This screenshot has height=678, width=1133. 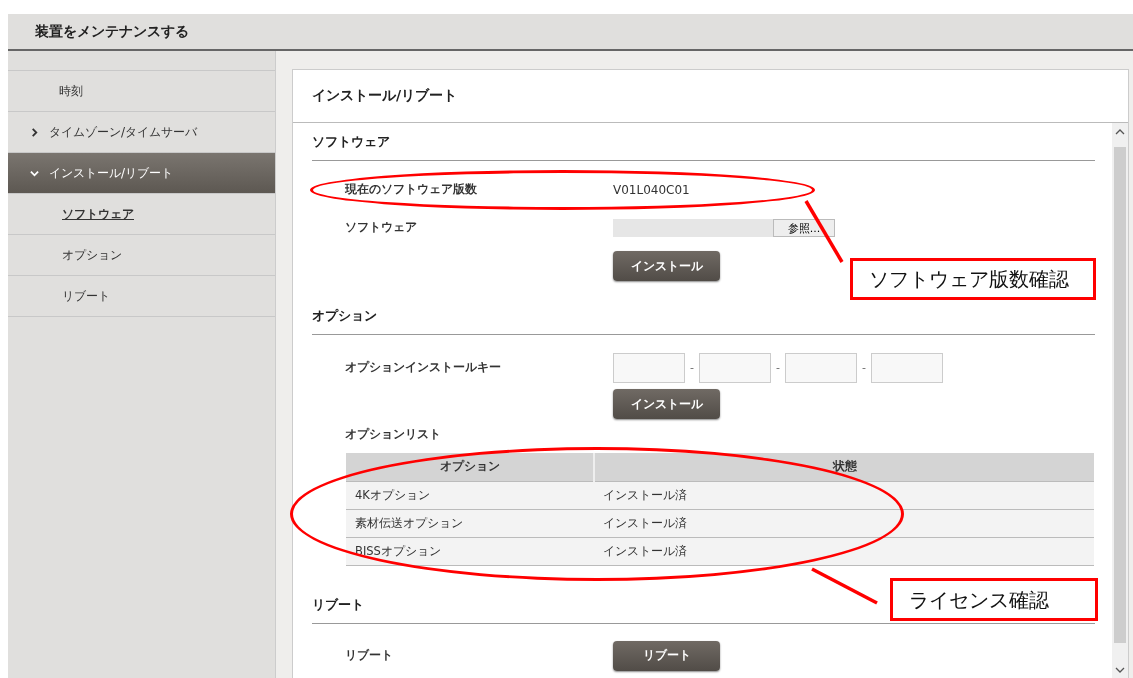 What do you see at coordinates (470, 495) in the screenshot?
I see `table-cell: 4Kオプション` at bounding box center [470, 495].